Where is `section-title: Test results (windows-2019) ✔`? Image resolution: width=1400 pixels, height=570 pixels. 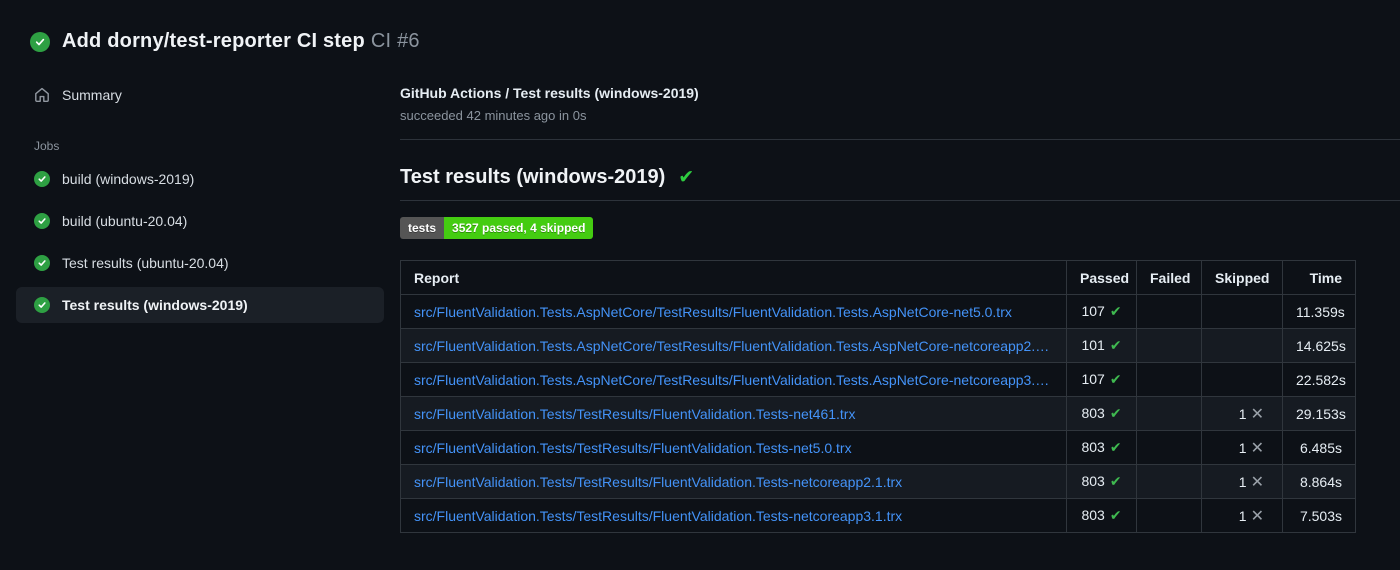
section-title: Test results (windows-2019) ✔ is located at coordinates (900, 177).